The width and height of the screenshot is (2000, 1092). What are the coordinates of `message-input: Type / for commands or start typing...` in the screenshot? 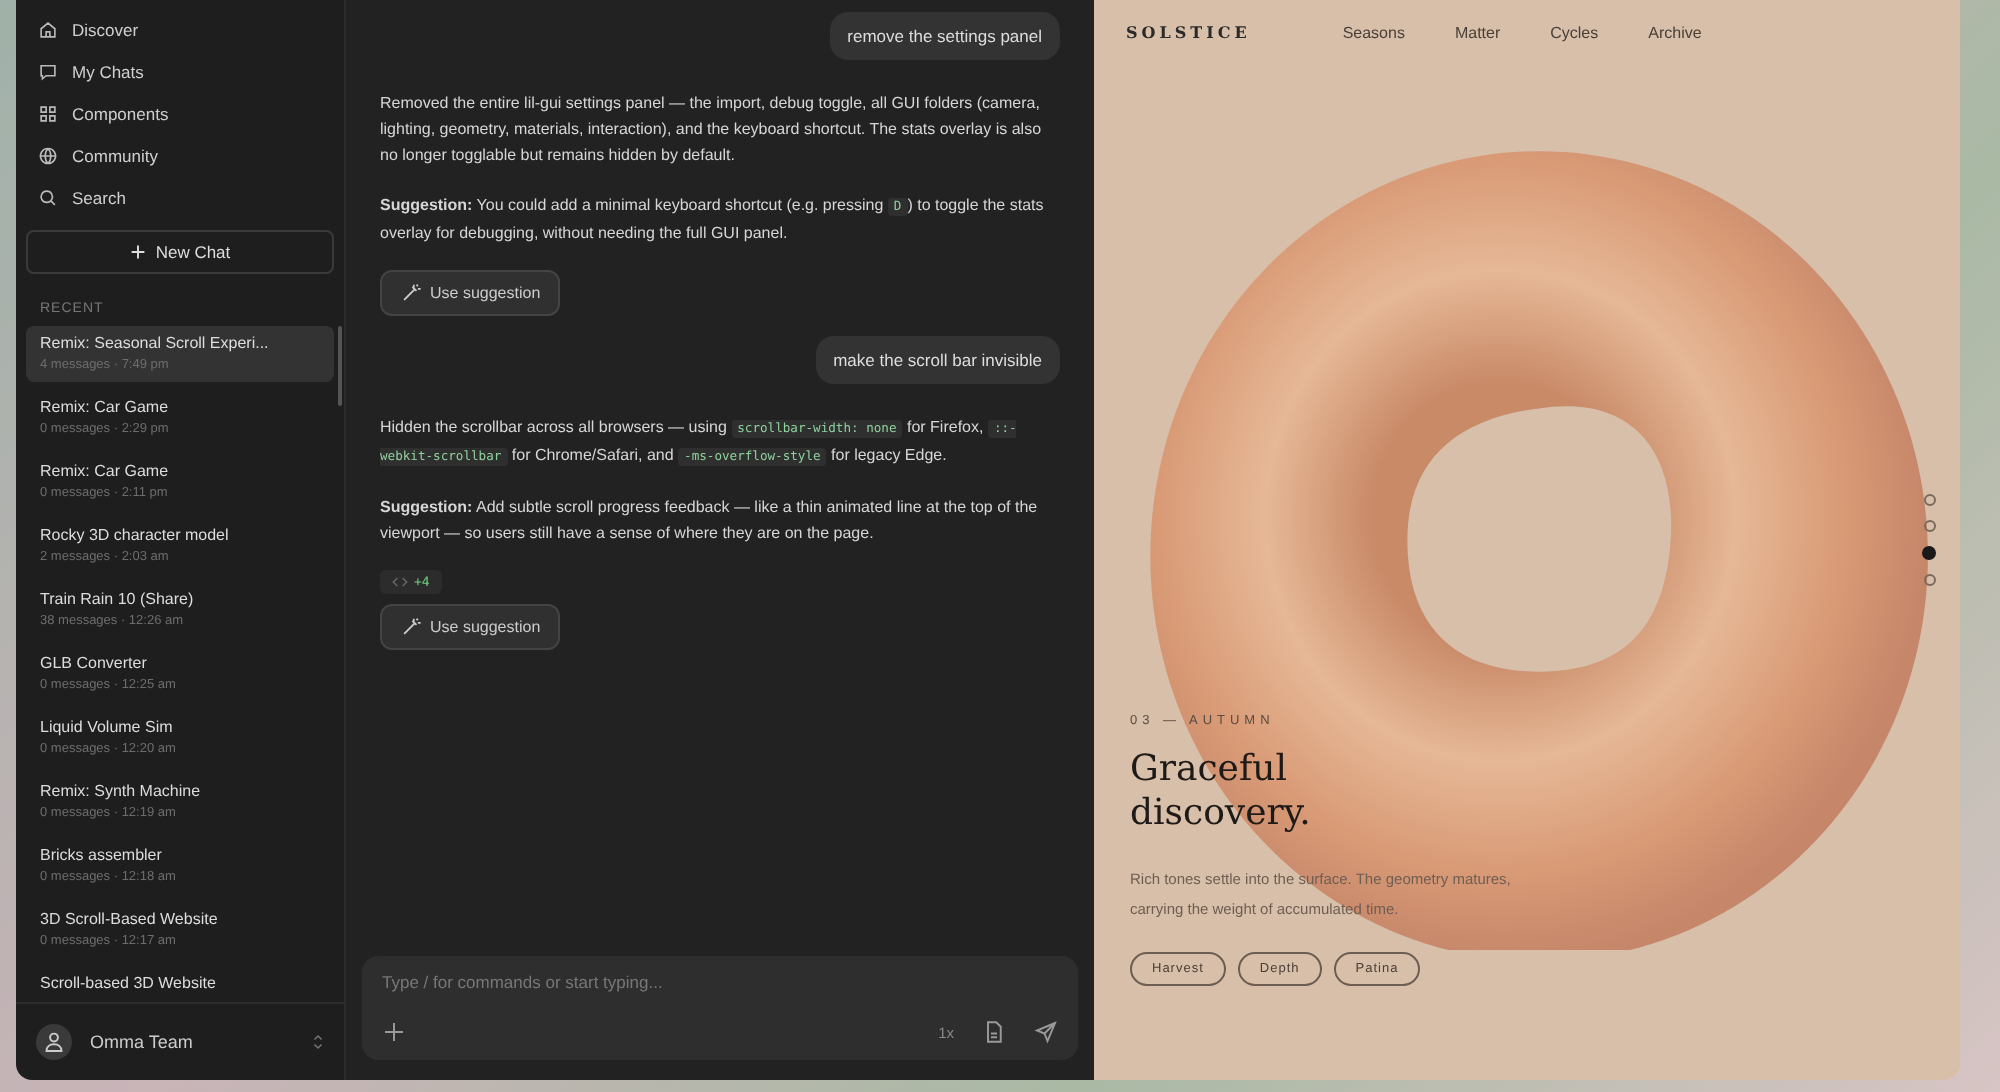 It's located at (720, 982).